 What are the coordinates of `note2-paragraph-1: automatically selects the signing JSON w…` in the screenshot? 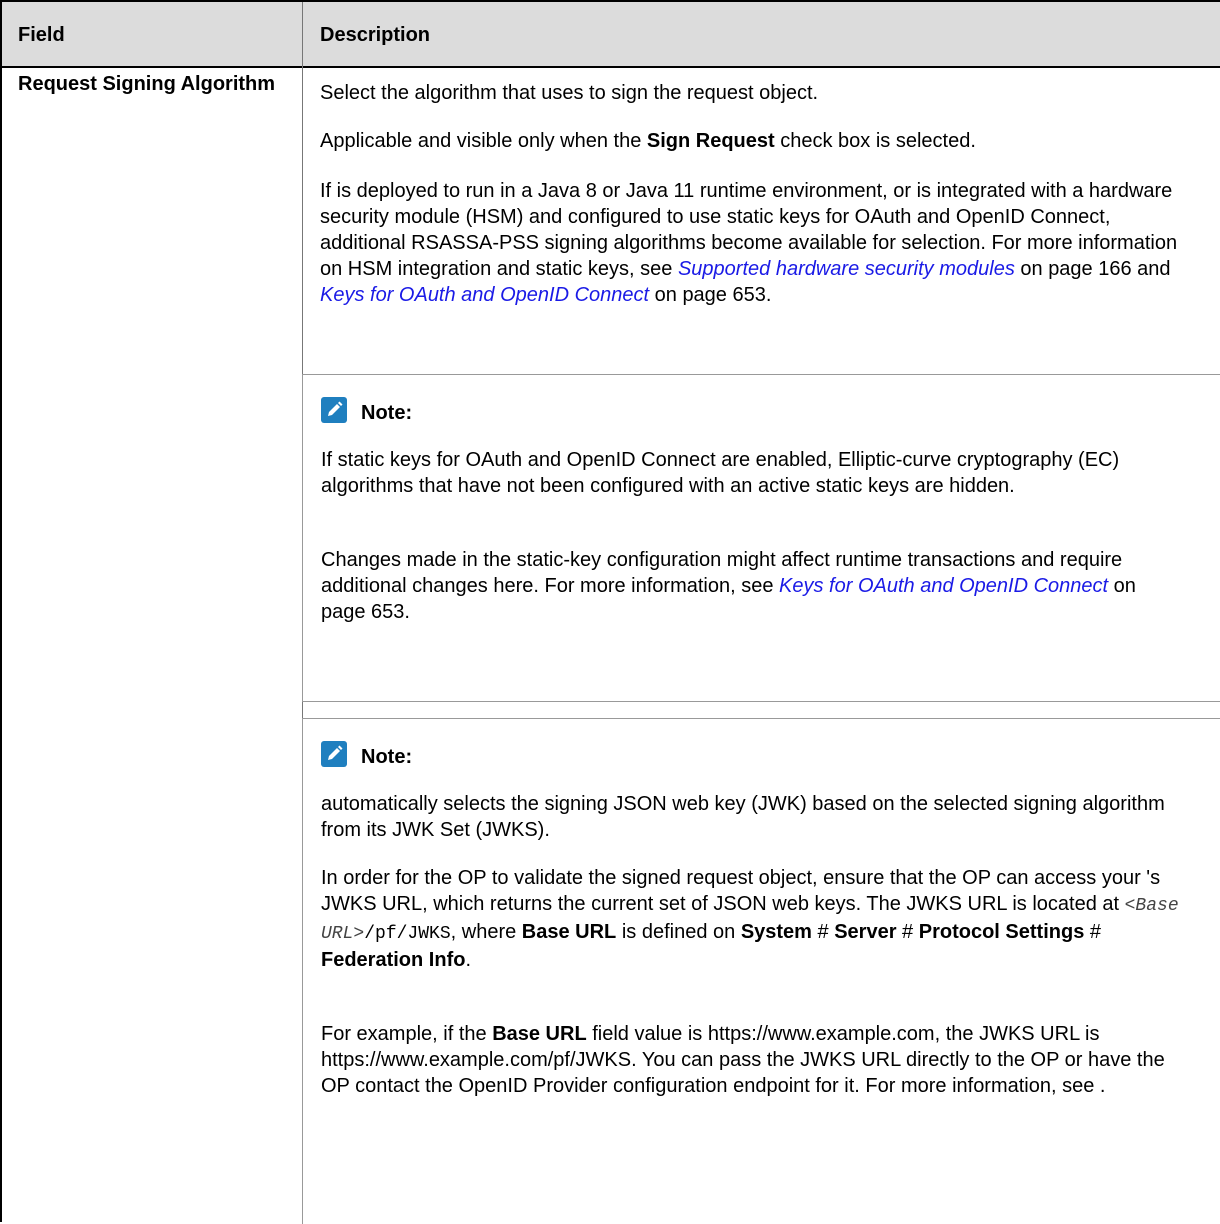 It's located at (743, 817).